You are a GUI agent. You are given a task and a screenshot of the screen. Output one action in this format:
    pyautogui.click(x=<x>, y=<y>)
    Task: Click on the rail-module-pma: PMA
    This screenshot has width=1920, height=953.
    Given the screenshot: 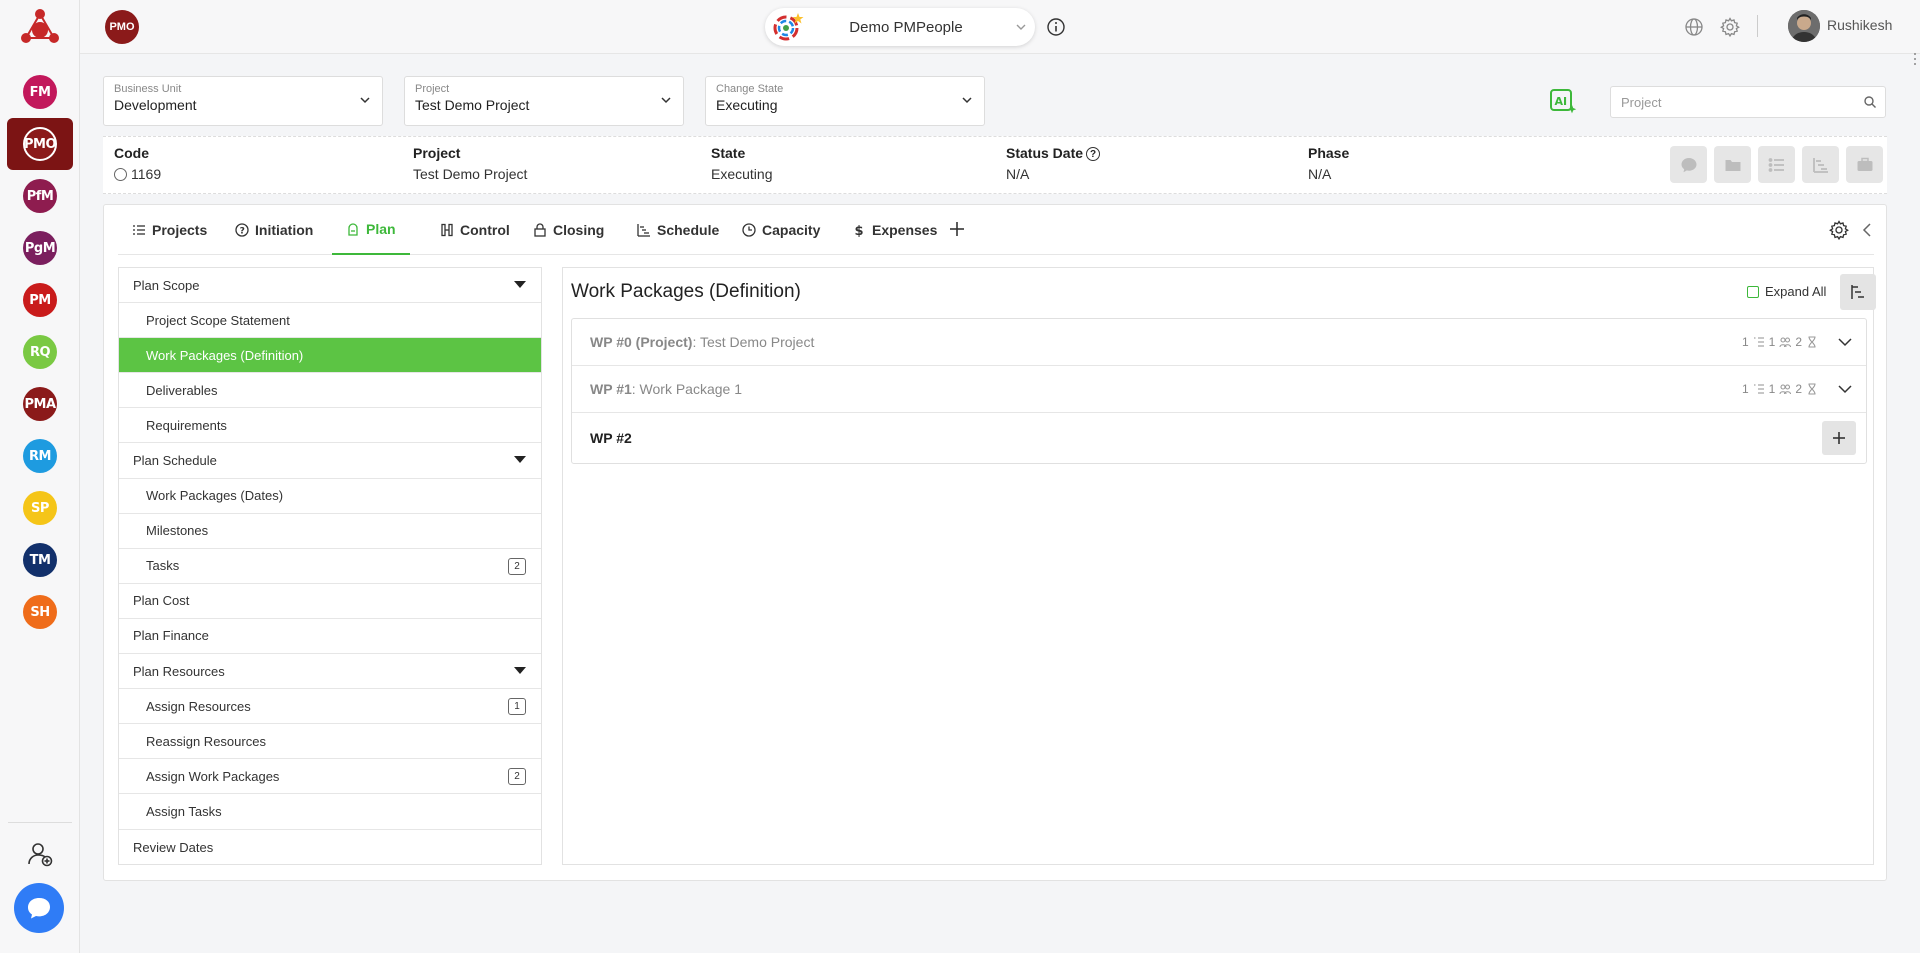 What is the action you would take?
    pyautogui.click(x=40, y=404)
    